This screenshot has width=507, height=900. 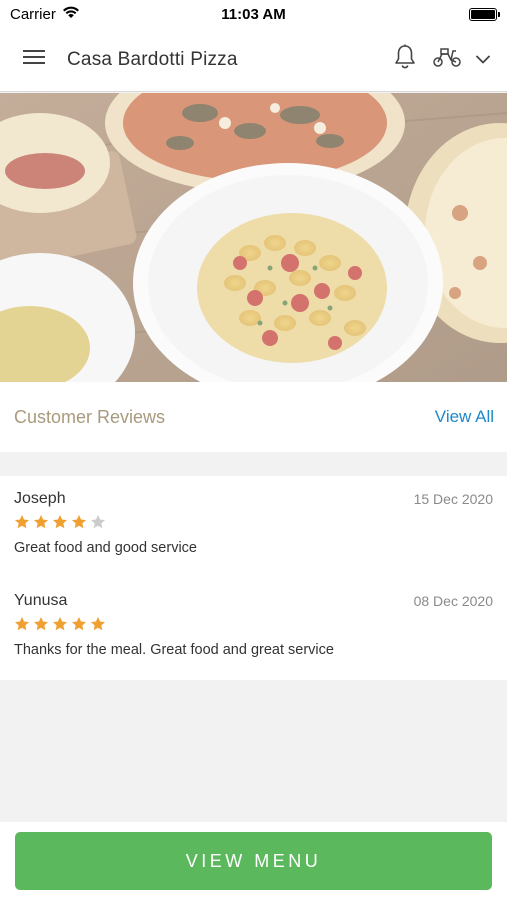 I want to click on carrier-label: Carrier, so click(x=33, y=14).